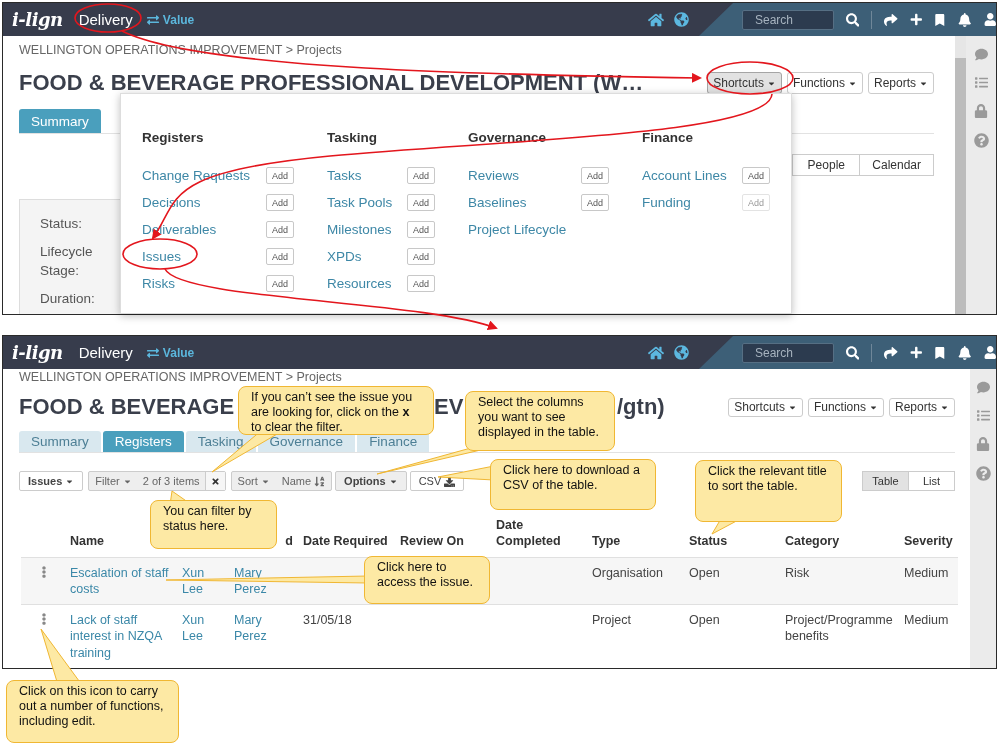 The width and height of the screenshot is (1001, 748). I want to click on column-header: d, so click(289, 540).